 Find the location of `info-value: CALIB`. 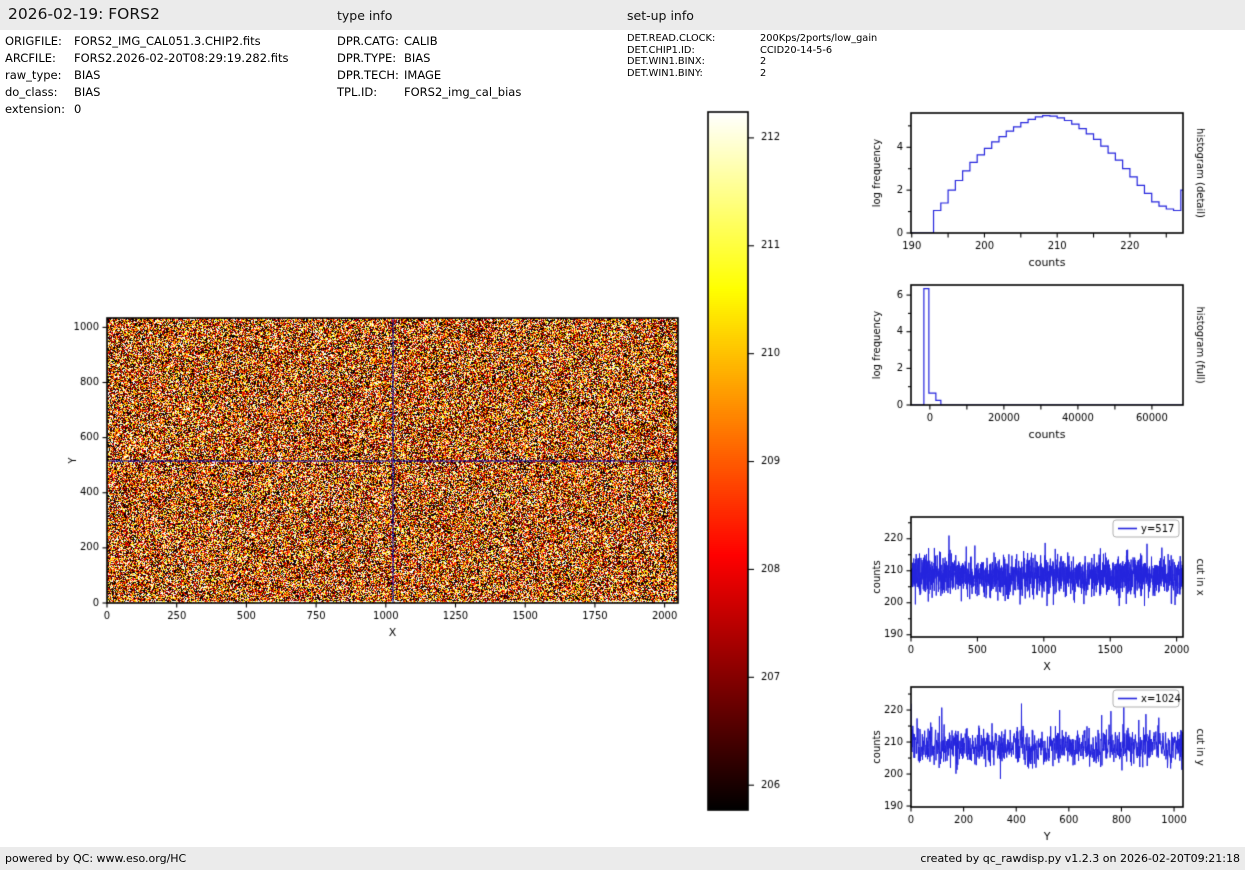

info-value: CALIB is located at coordinates (421, 41).